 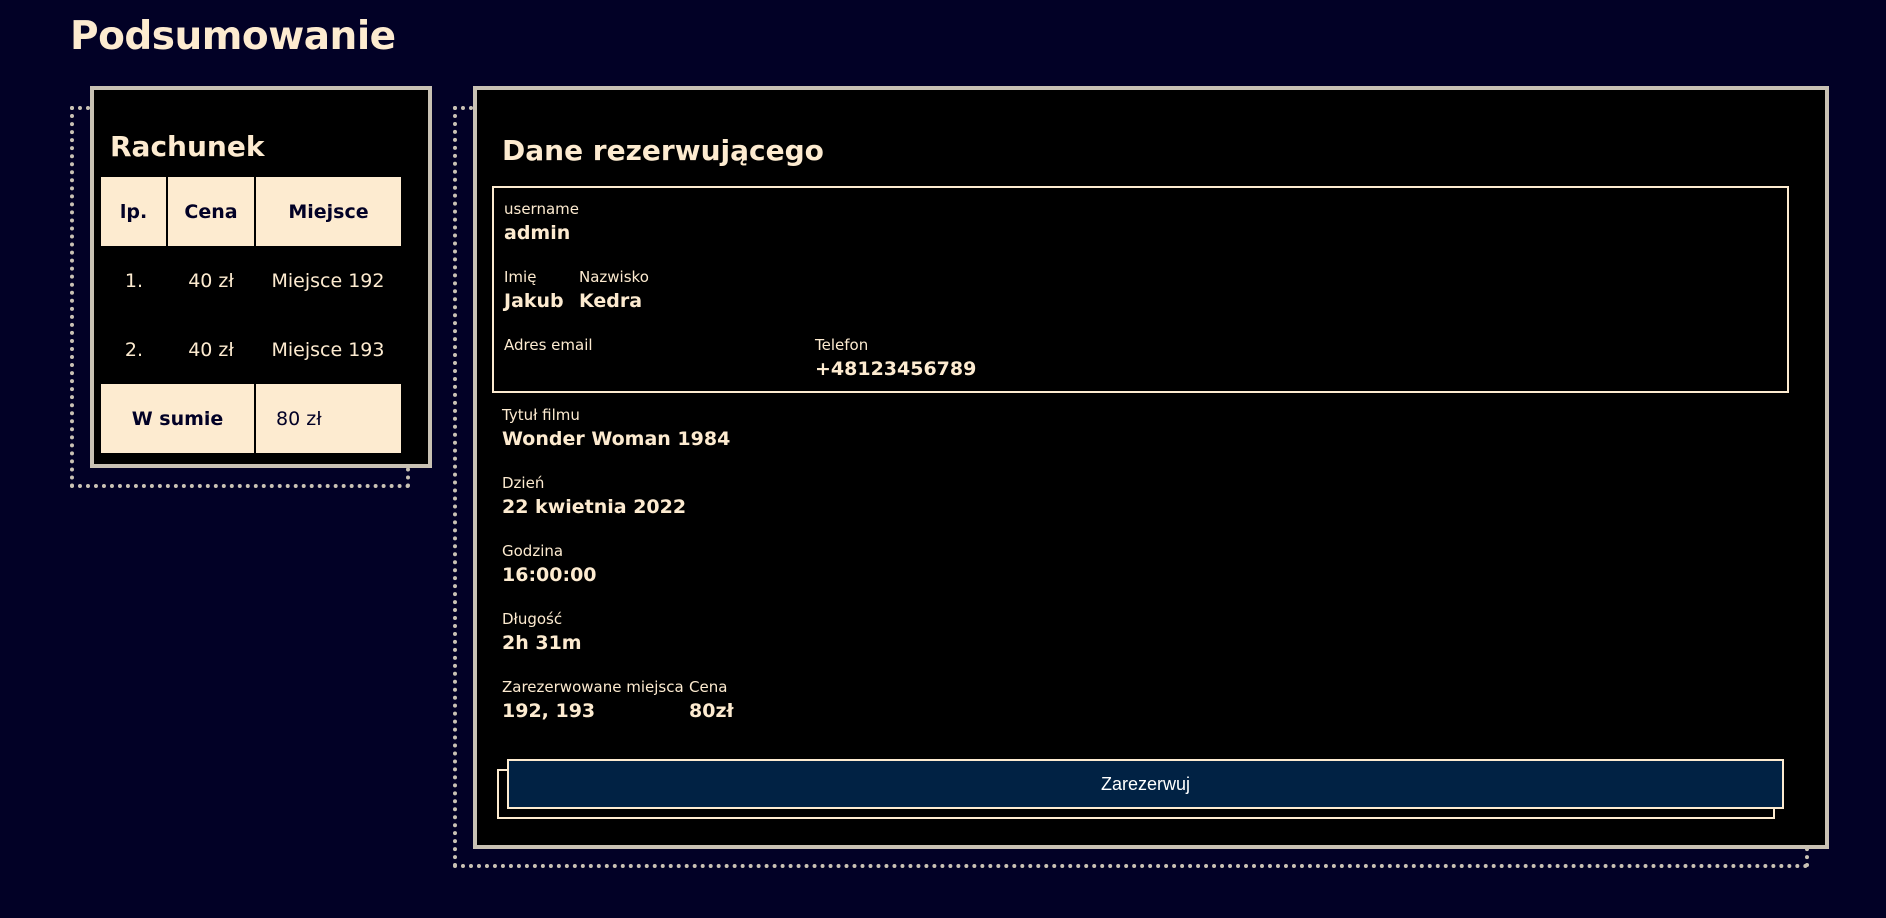 I want to click on table-row: 2. 40 zł Miejsce 193, so click(x=251, y=349).